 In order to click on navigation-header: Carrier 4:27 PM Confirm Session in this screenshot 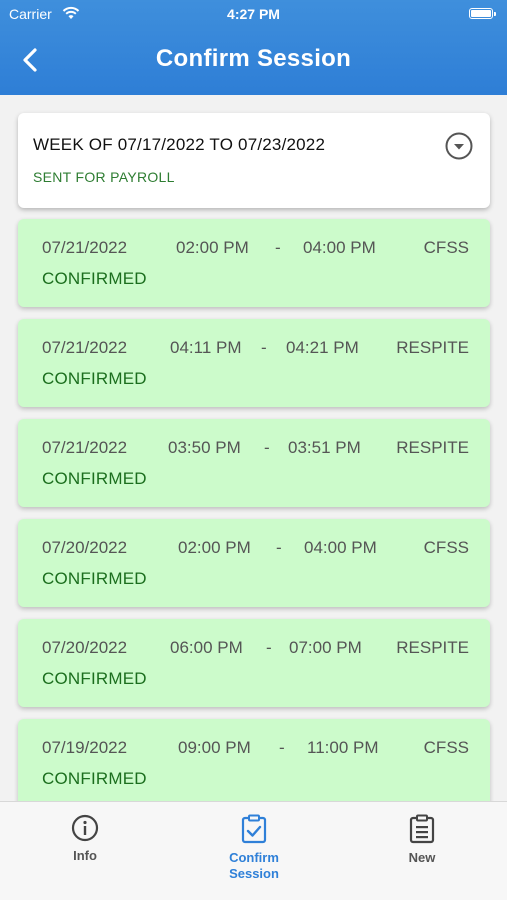, I will do `click(253, 47)`.